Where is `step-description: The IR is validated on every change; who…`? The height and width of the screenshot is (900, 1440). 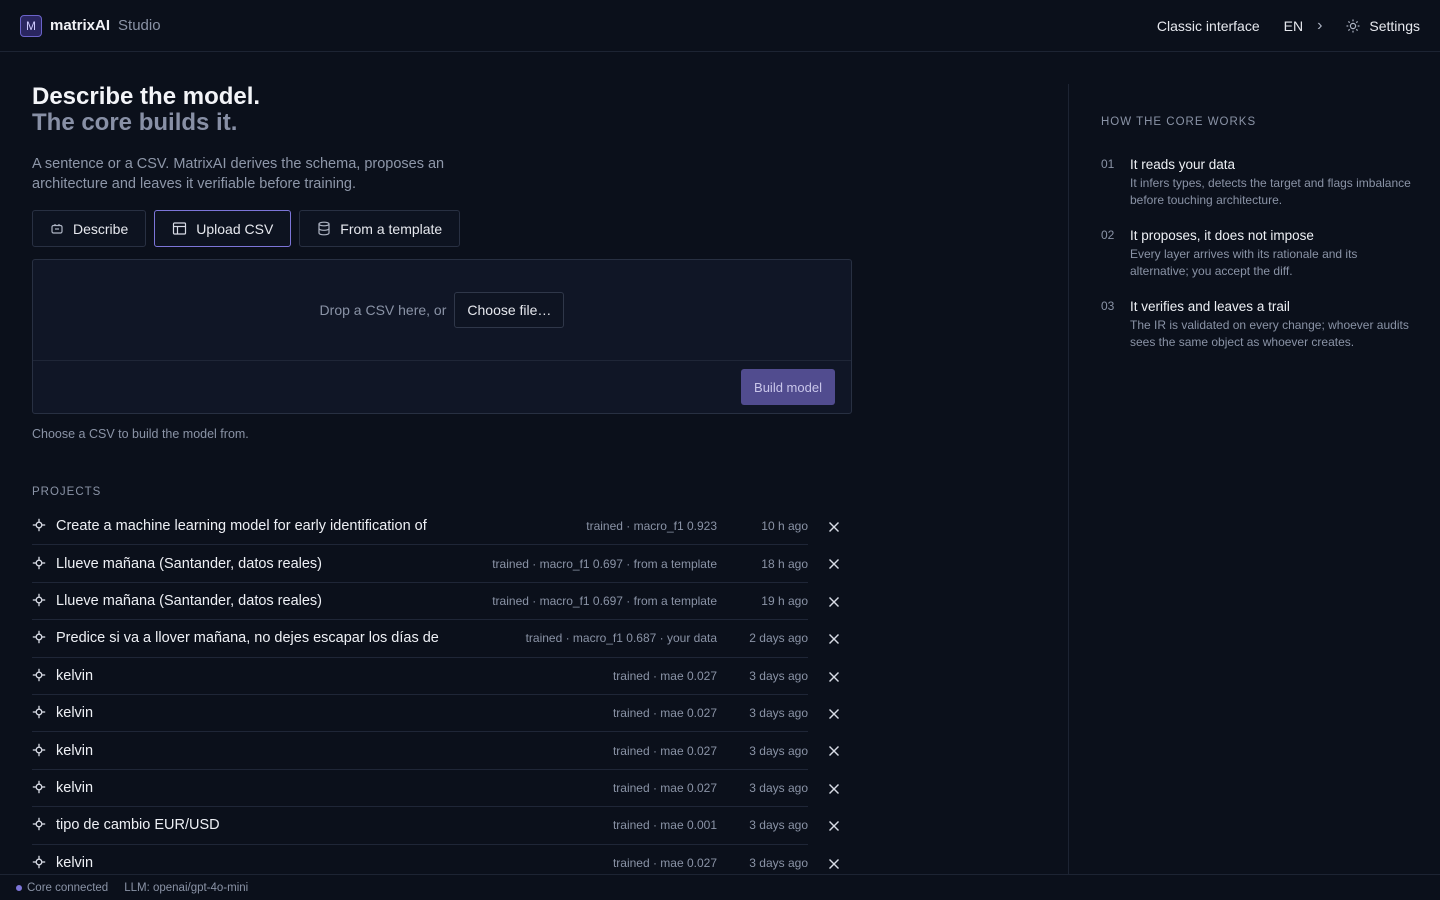 step-description: The IR is validated on every change; who… is located at coordinates (1269, 333).